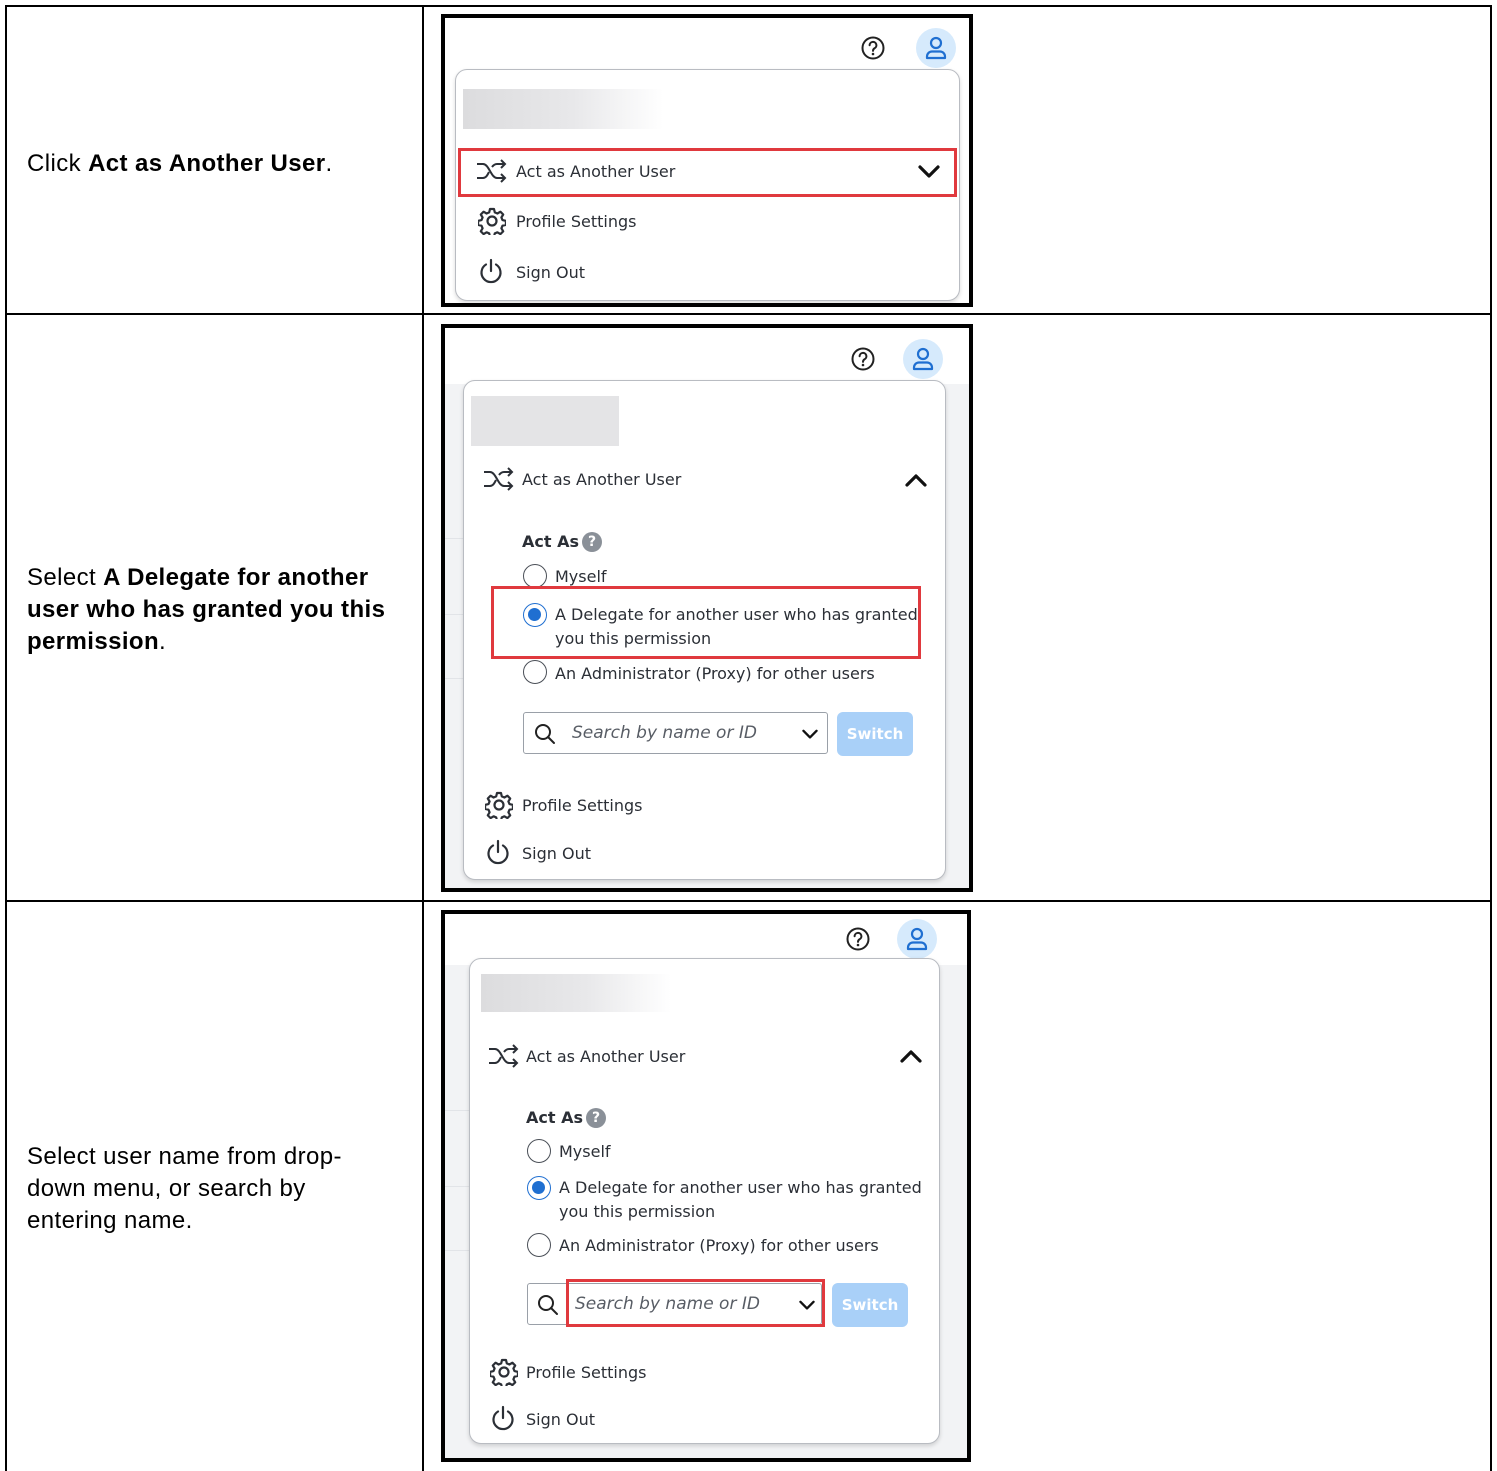 The height and width of the screenshot is (1471, 1497). What do you see at coordinates (637, 1211) in the screenshot?
I see `option-delegate-label-line2: you this permission` at bounding box center [637, 1211].